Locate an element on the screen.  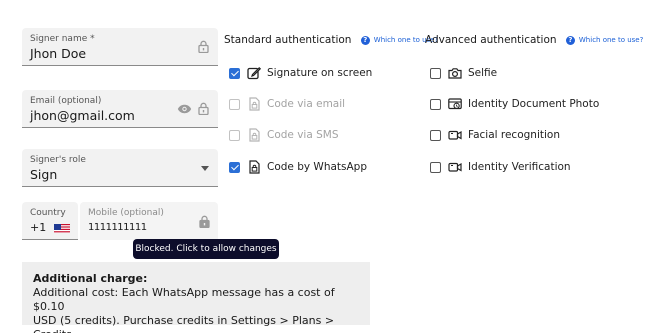
option-identity-verification: Identity Verification is located at coordinates (500, 167).